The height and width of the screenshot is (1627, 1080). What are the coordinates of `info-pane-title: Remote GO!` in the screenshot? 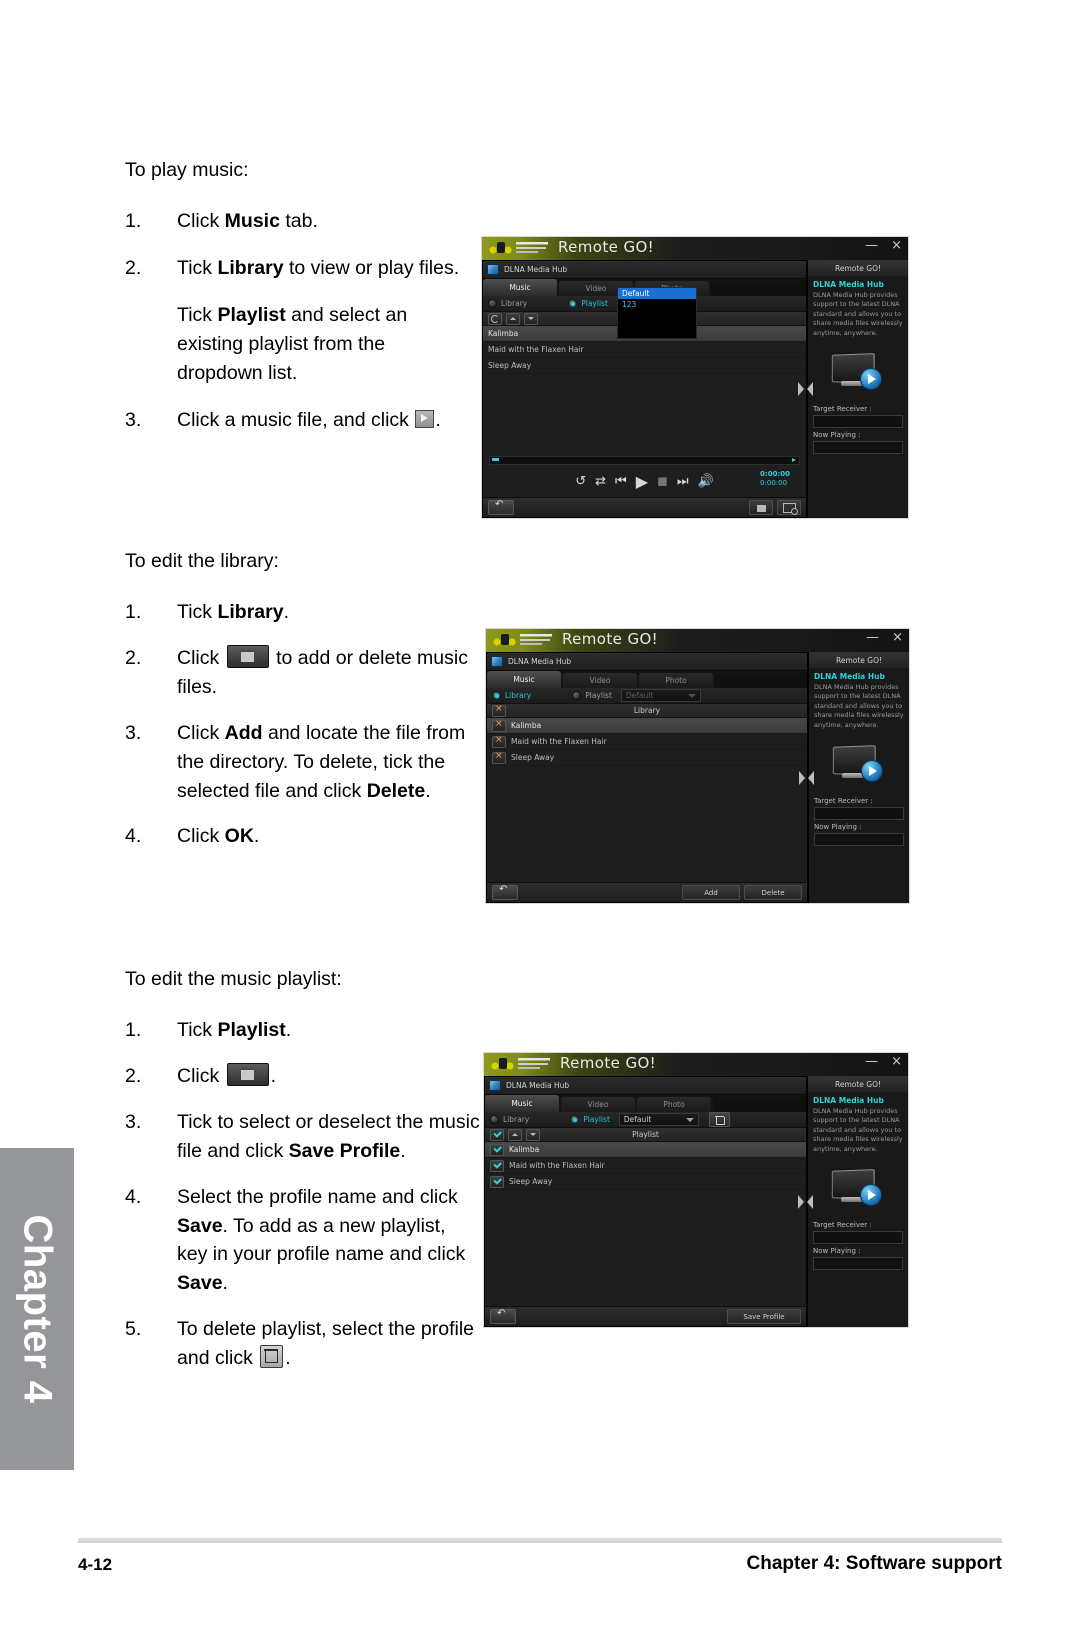 It's located at (858, 1084).